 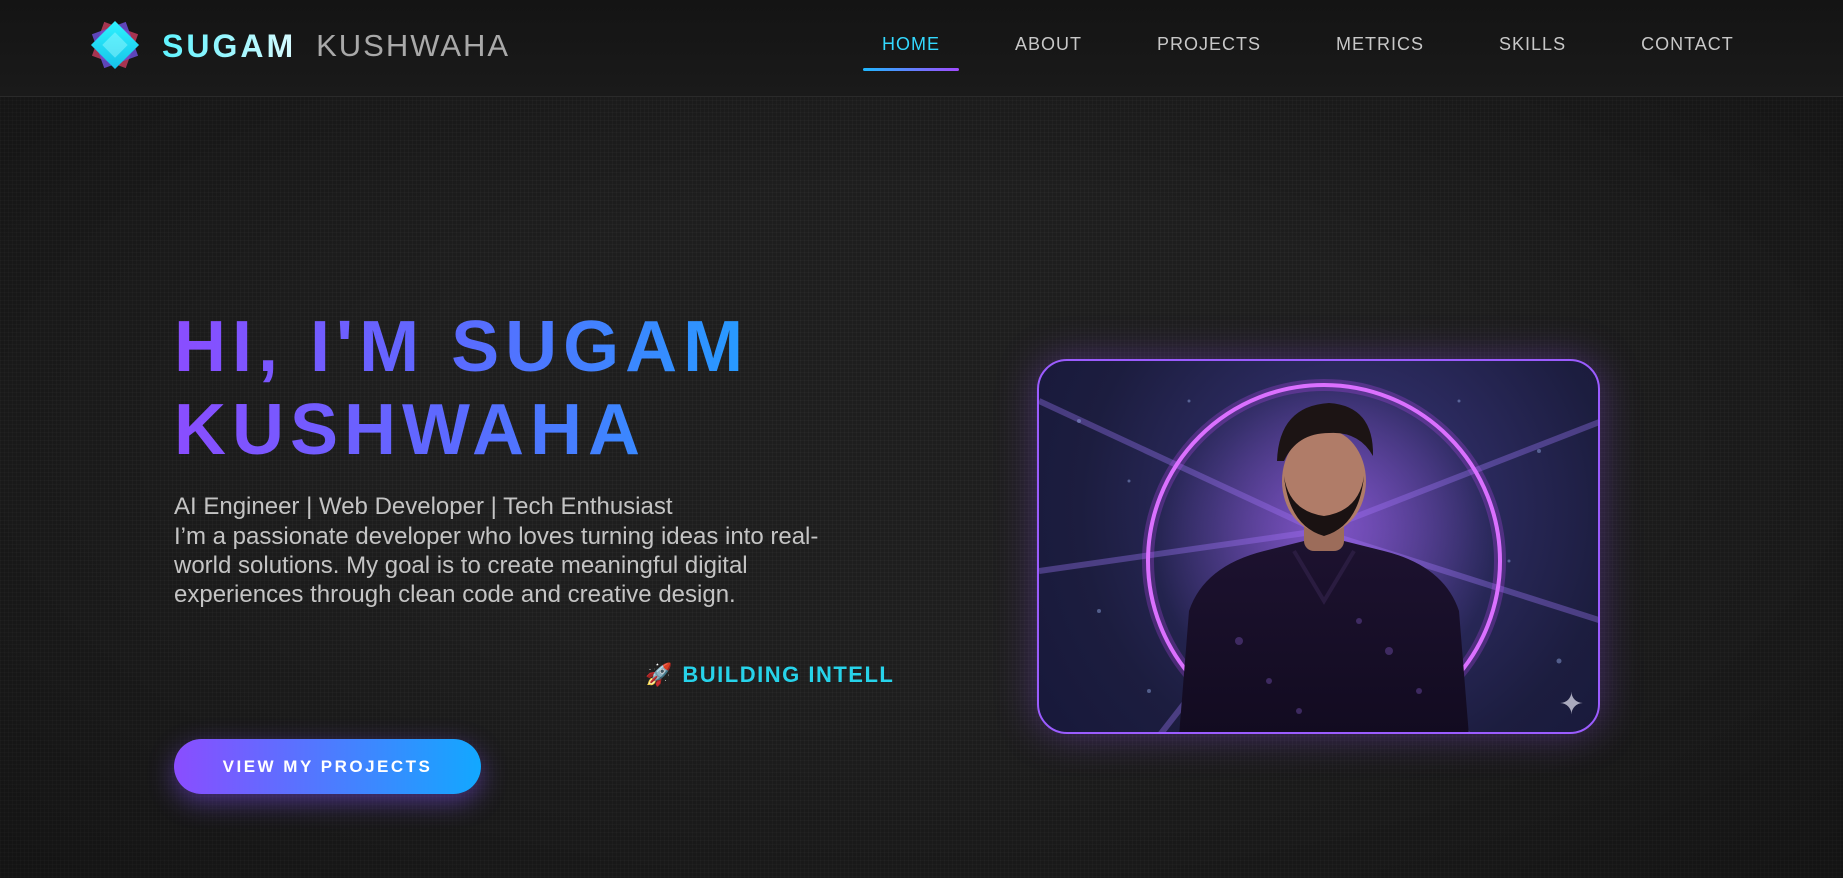 I want to click on sparkle-icon: ✦, so click(x=1571, y=704).